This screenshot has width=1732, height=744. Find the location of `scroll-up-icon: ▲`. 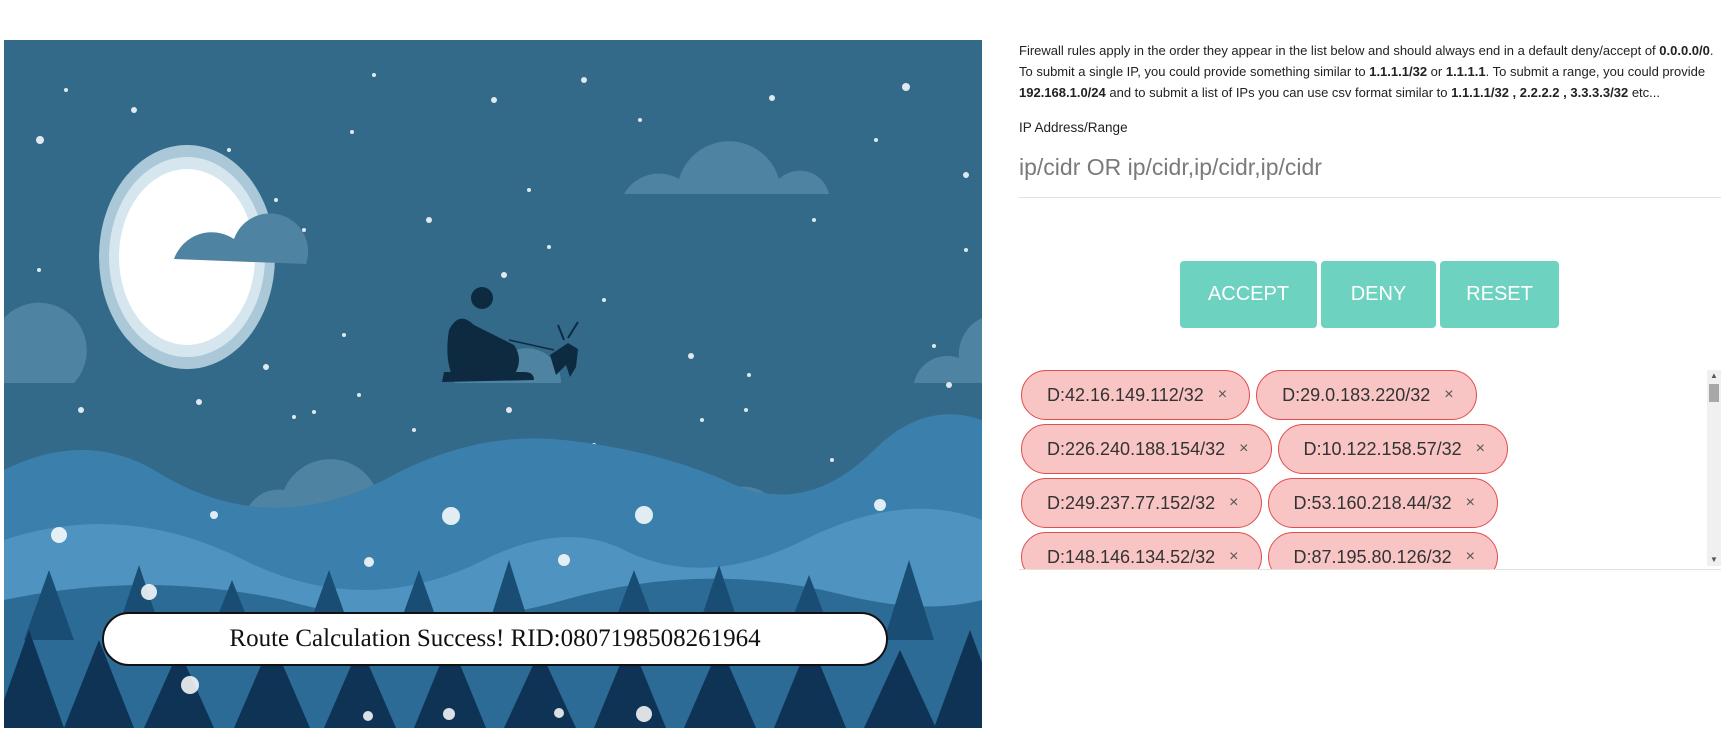

scroll-up-icon: ▲ is located at coordinates (1714, 376).